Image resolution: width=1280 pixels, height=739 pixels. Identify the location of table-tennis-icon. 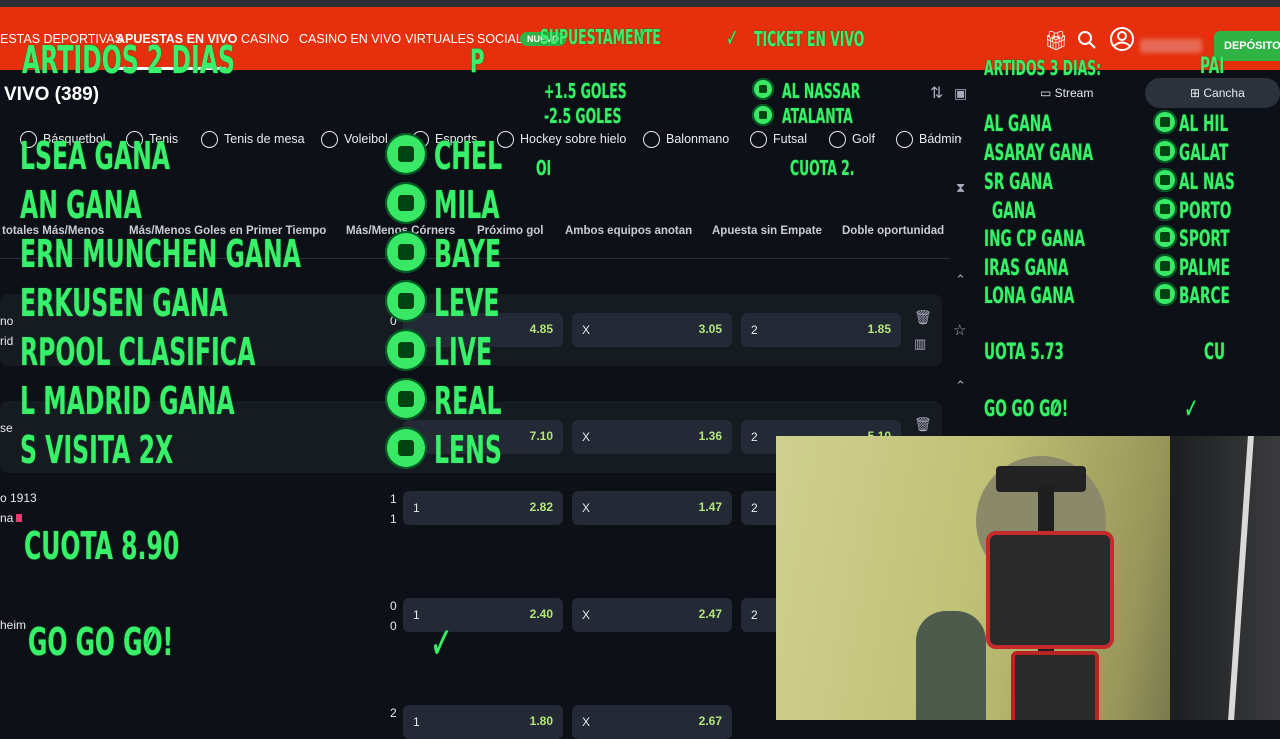
(209, 139).